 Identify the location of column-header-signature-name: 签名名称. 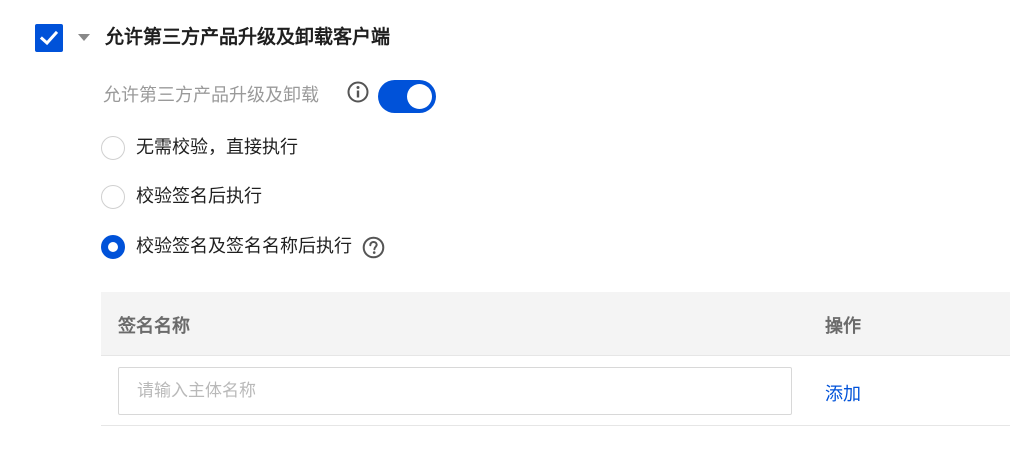
(154, 326).